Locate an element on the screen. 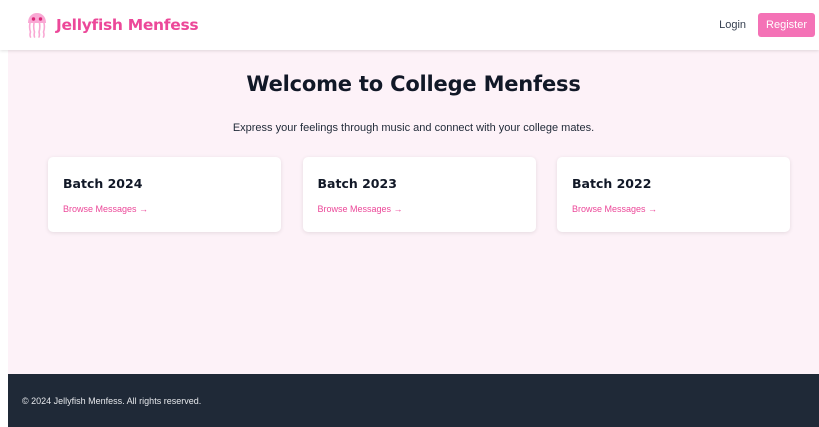  brand-name: Jellyfish Menfess is located at coordinates (127, 25).